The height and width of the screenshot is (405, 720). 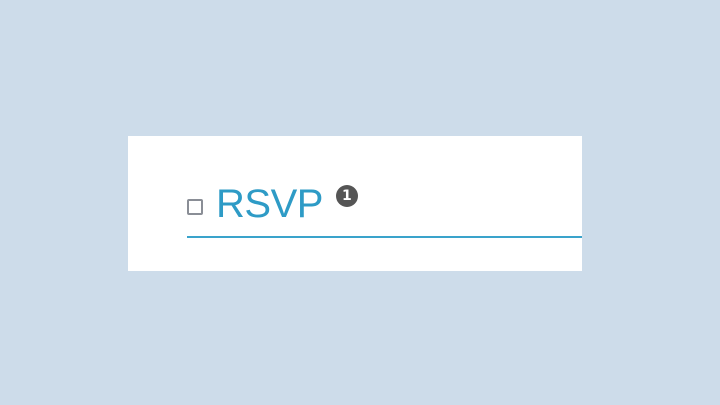 What do you see at coordinates (346, 196) in the screenshot?
I see `count-badge: 1` at bounding box center [346, 196].